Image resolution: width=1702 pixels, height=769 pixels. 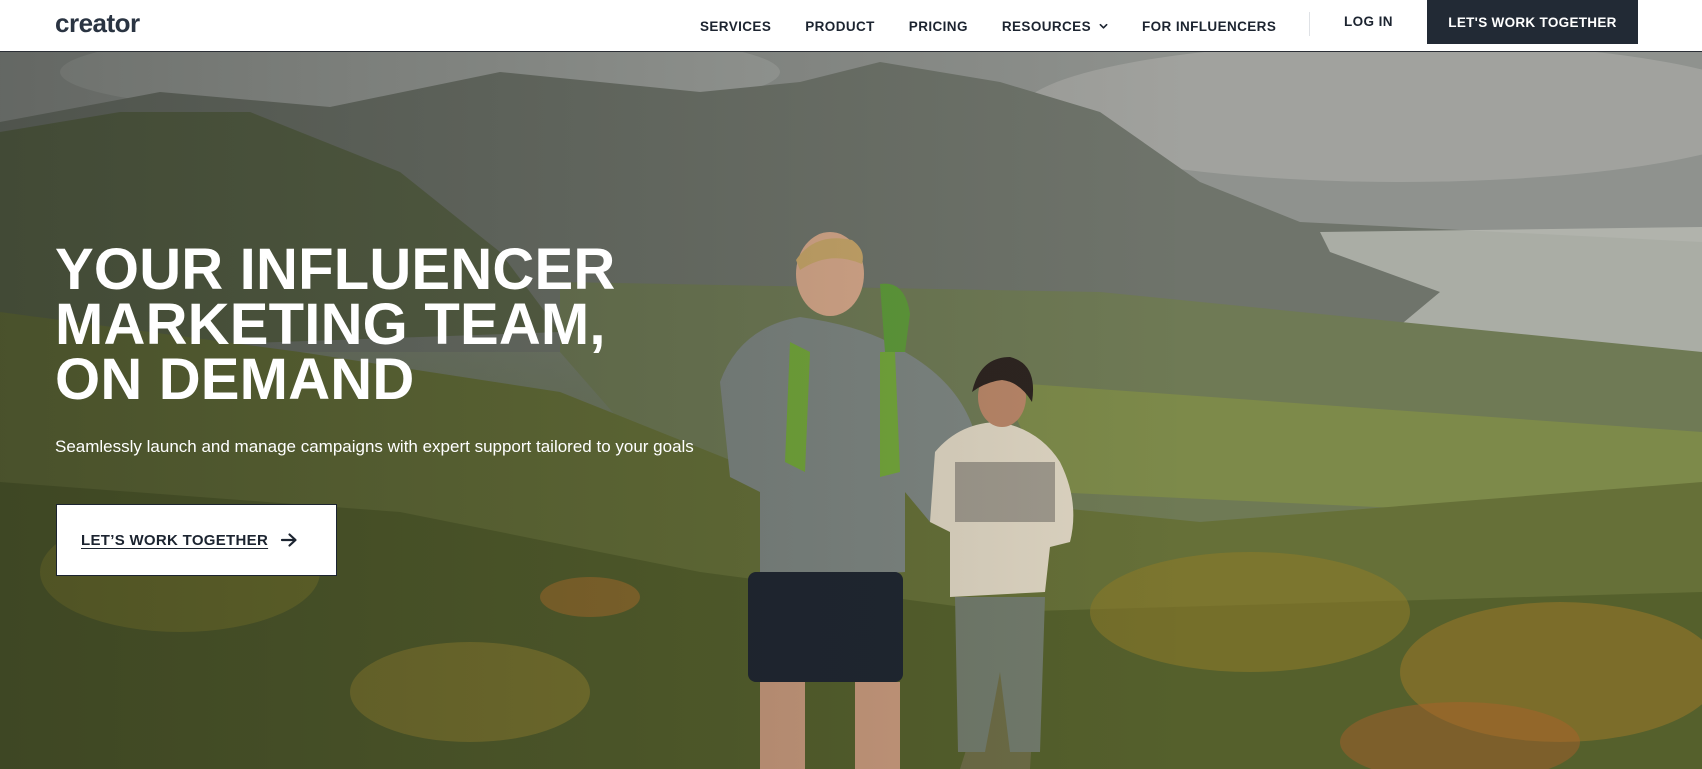 What do you see at coordinates (235, 379) in the screenshot?
I see `hero-headline-line-3: ON DEMAND` at bounding box center [235, 379].